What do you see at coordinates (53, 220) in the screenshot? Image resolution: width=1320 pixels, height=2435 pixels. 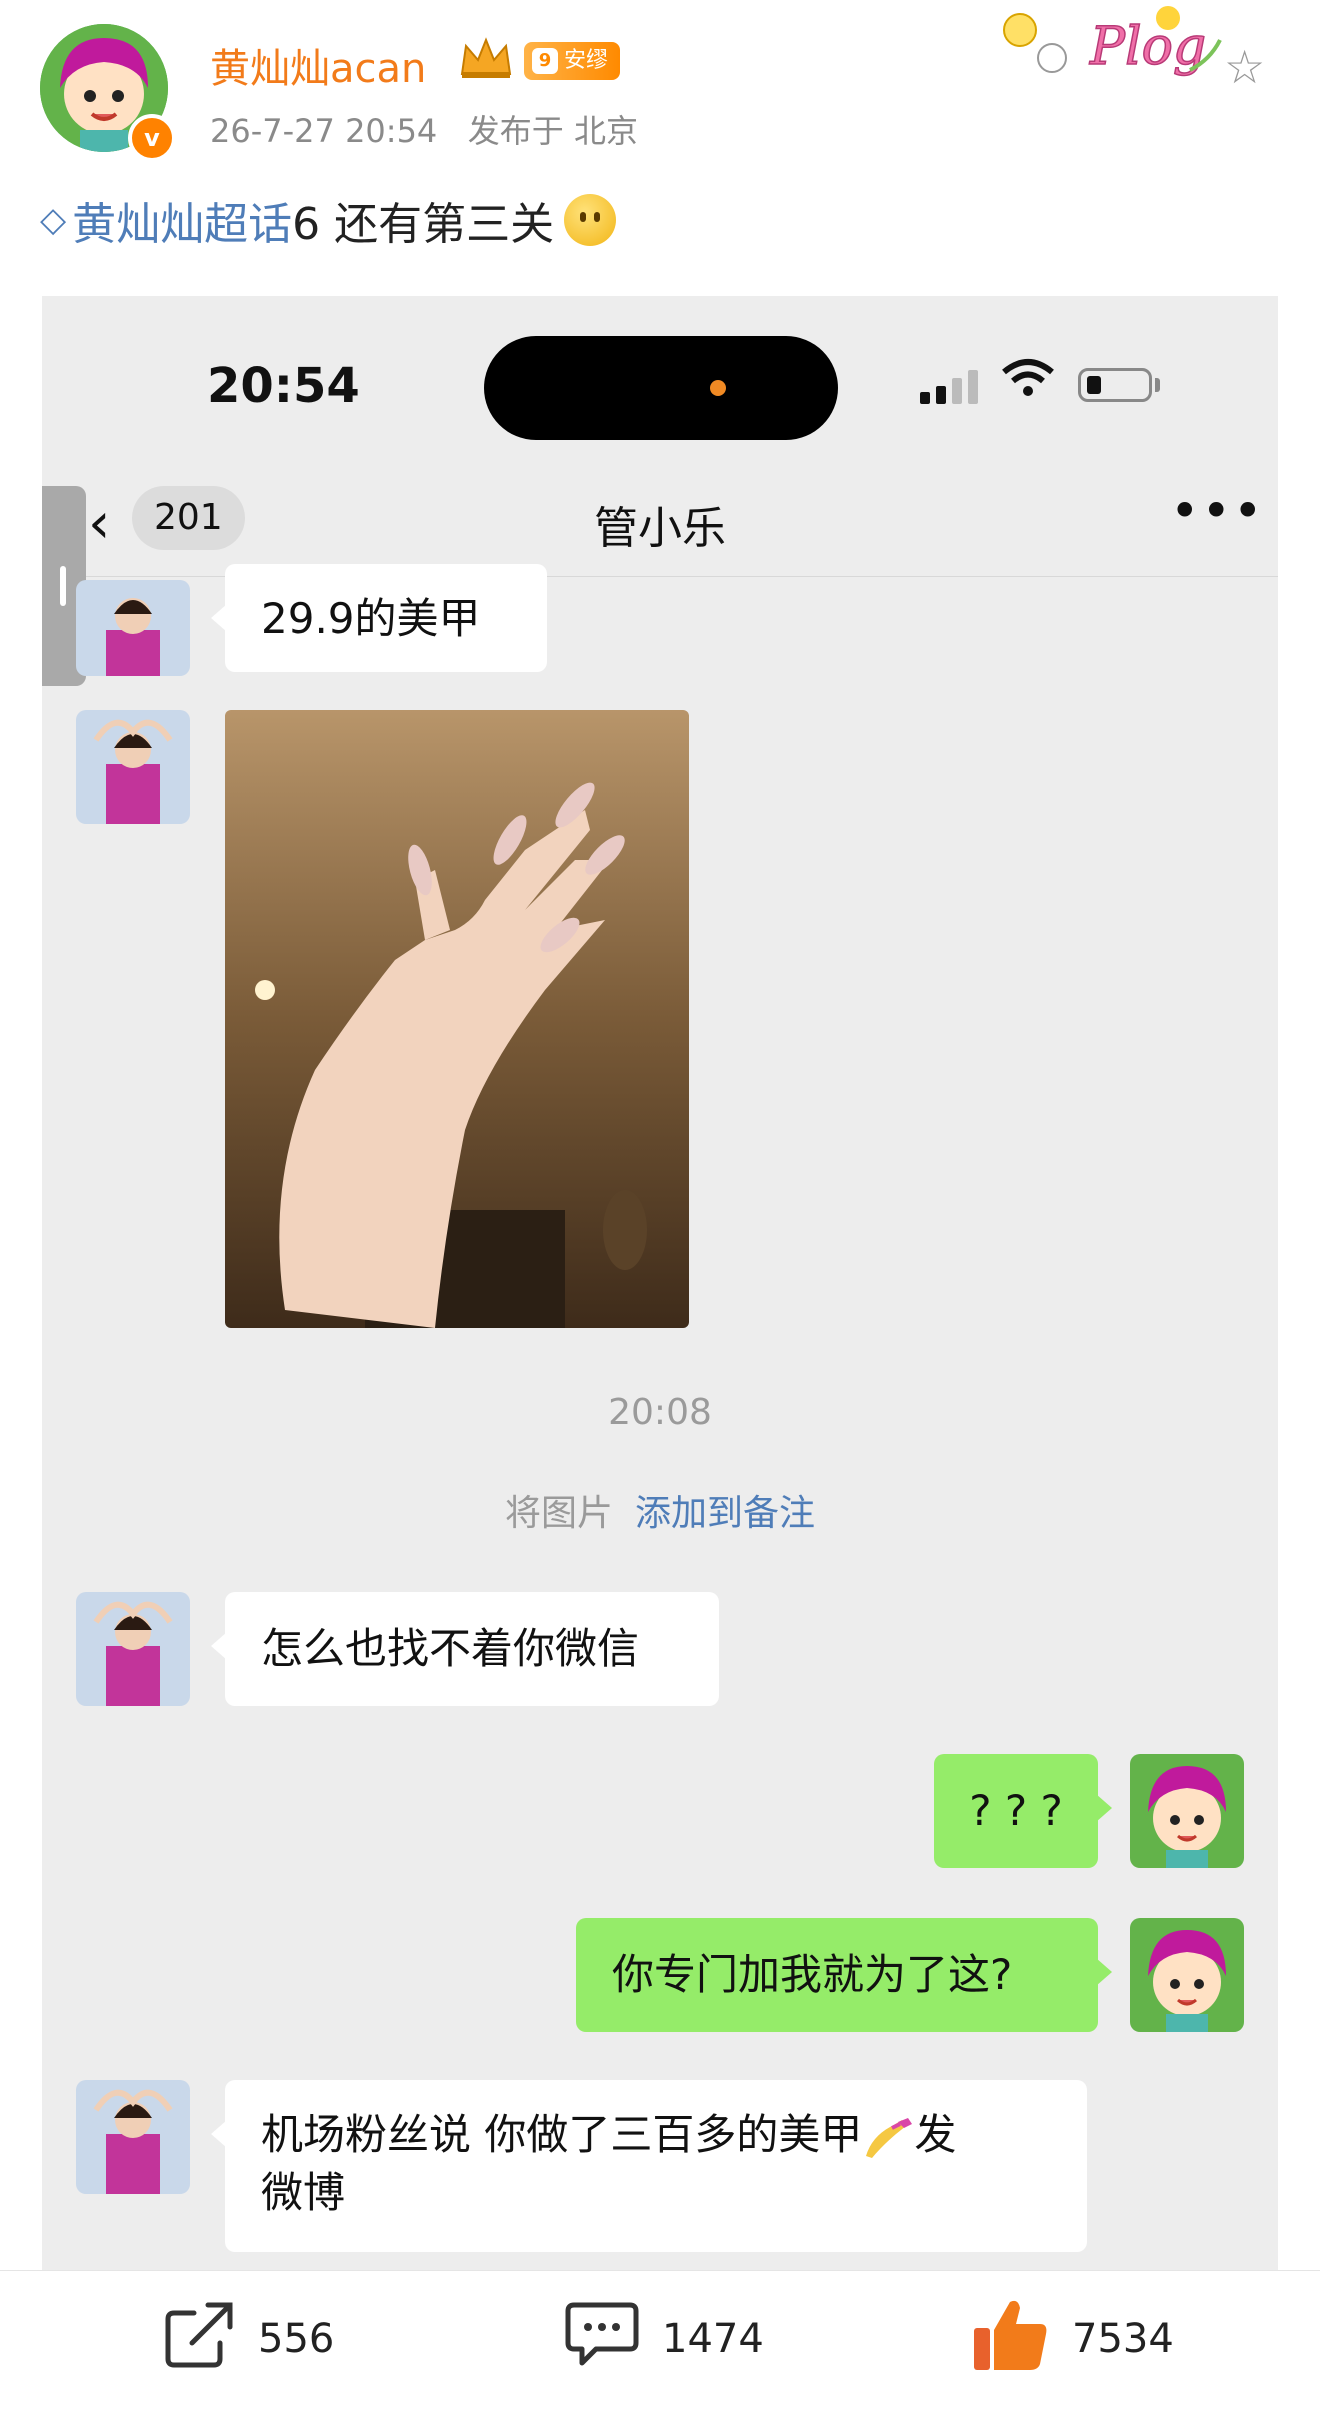 I see `diamond-icon: ◇` at bounding box center [53, 220].